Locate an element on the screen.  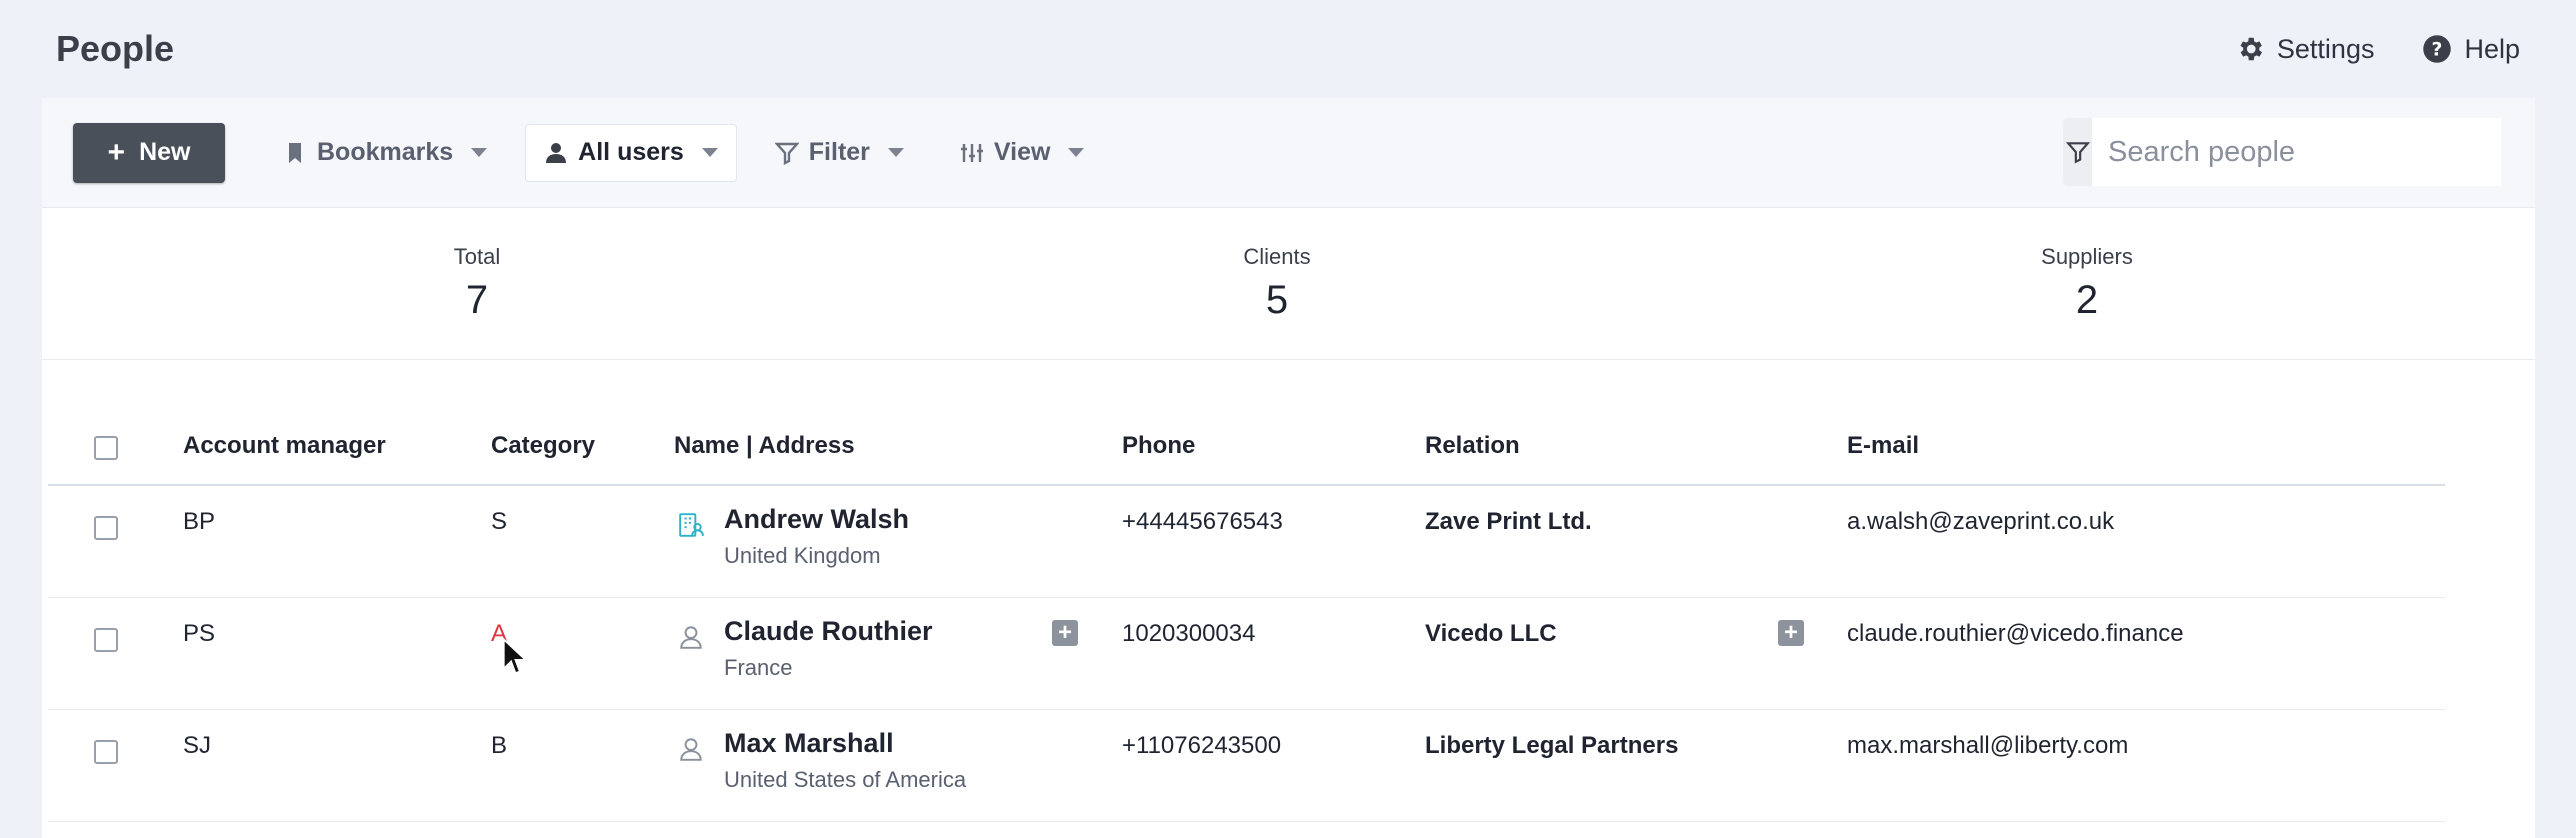
mouse-cursor-icon is located at coordinates (514, 656).